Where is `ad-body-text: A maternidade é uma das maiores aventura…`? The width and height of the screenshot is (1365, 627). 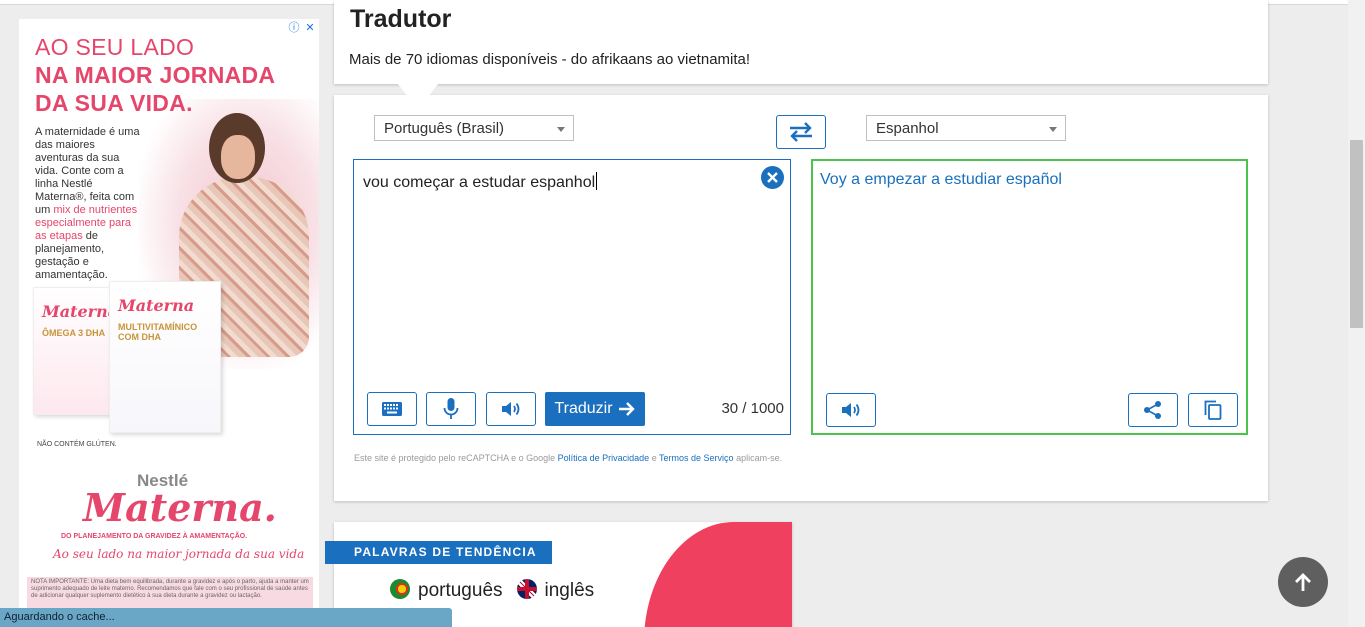
ad-body-text: A maternidade é uma das maiores aventura… is located at coordinates (87, 203).